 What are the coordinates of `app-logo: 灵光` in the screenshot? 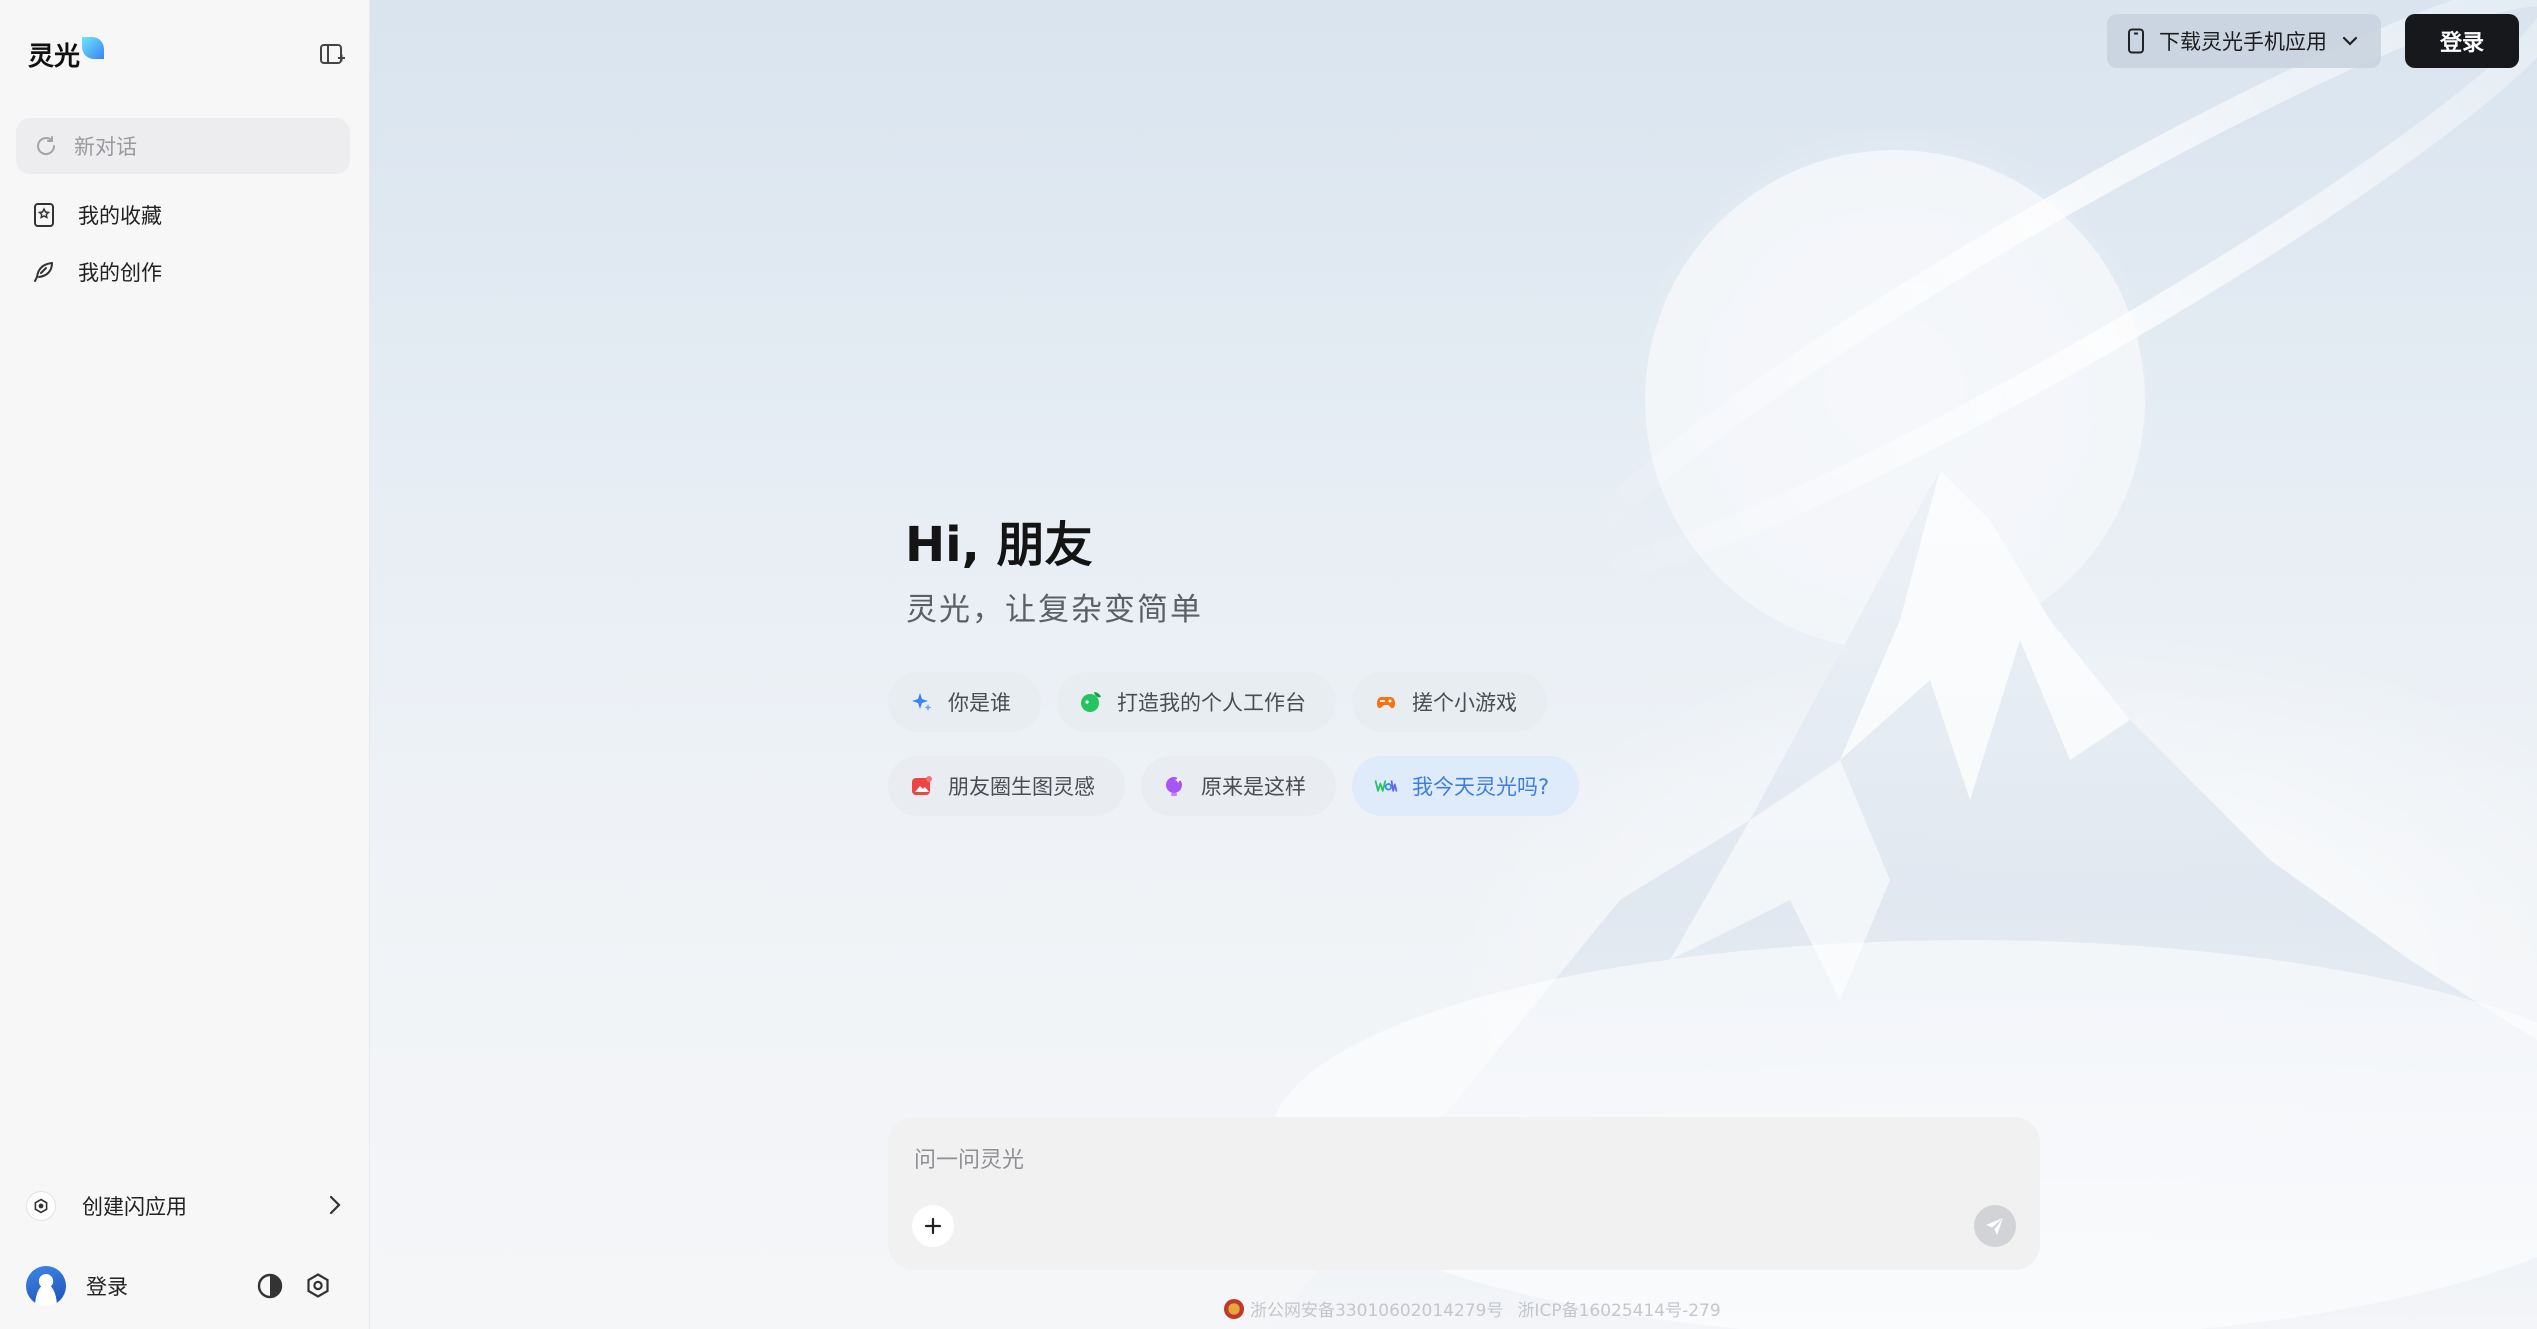 It's located at (66, 54).